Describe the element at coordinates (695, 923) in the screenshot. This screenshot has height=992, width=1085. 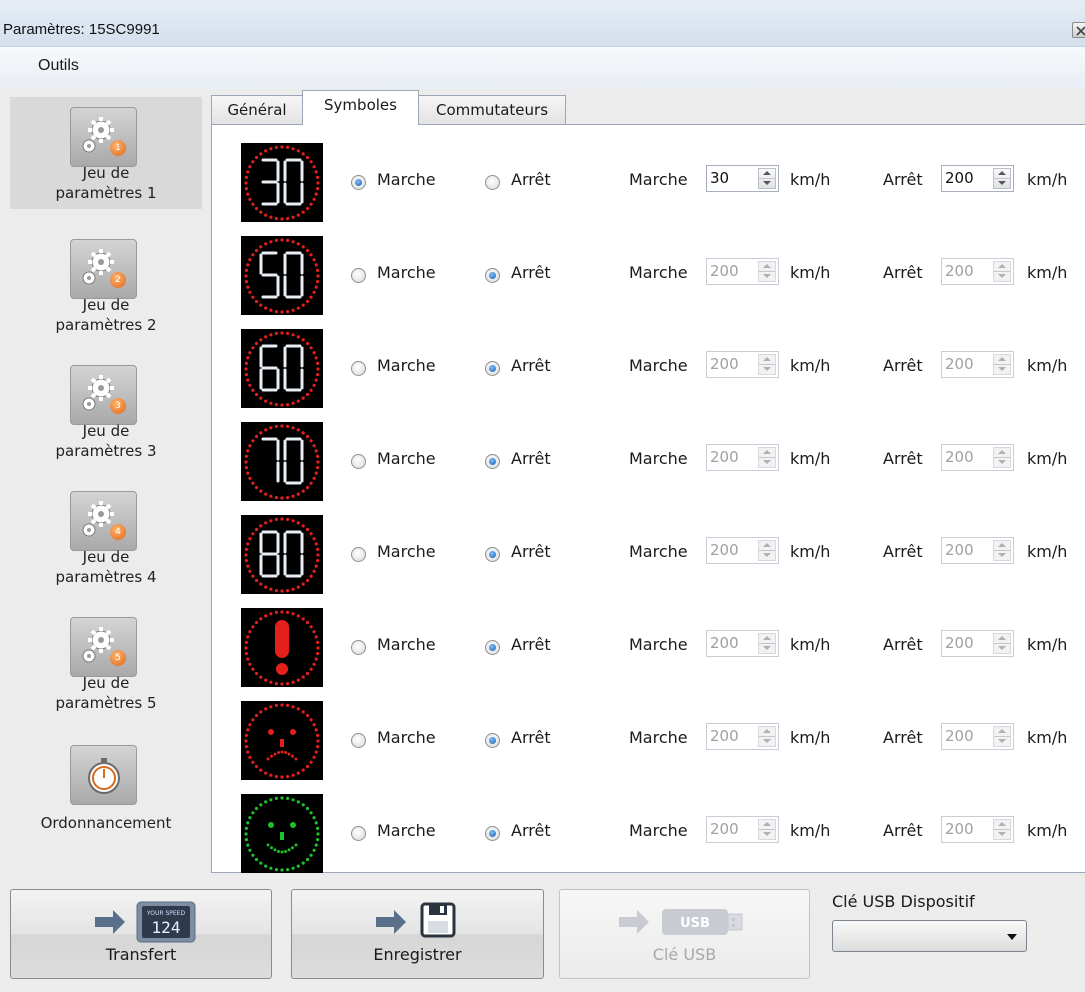
I see `usb-icon-text: USB` at that location.